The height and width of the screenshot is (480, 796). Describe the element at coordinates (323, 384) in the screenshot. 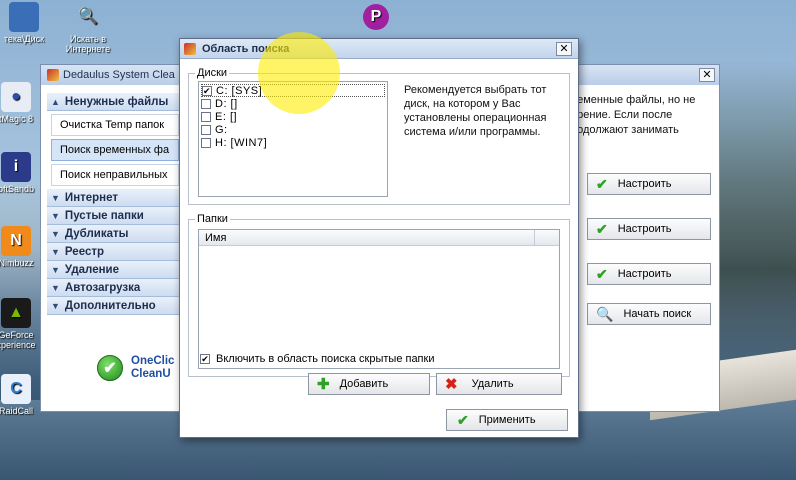

I see `plus-icon: ✚` at that location.